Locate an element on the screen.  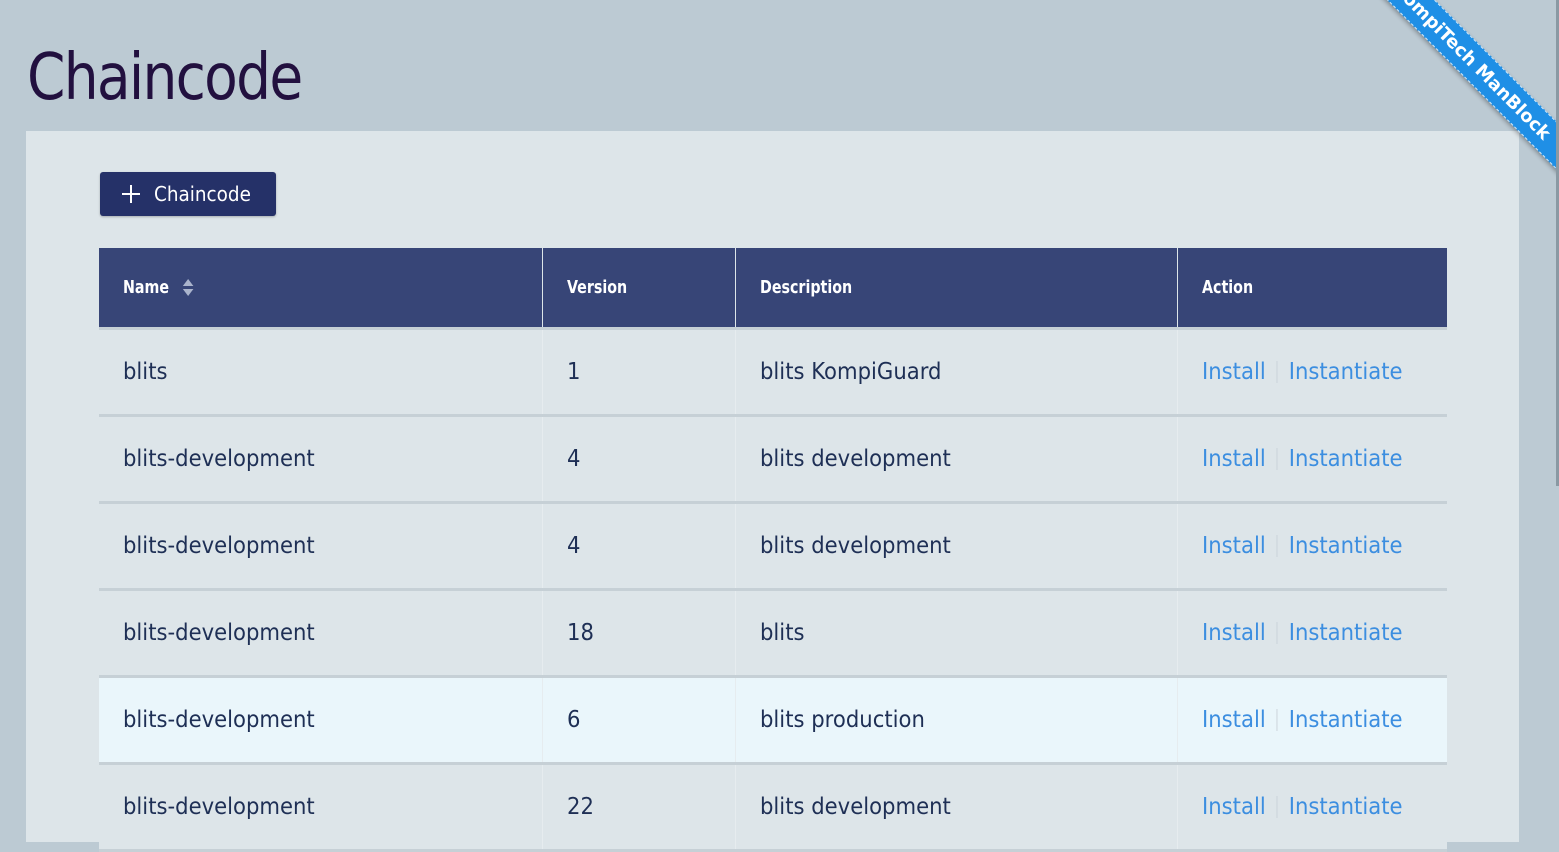
cell-description: blits production is located at coordinates (955, 720).